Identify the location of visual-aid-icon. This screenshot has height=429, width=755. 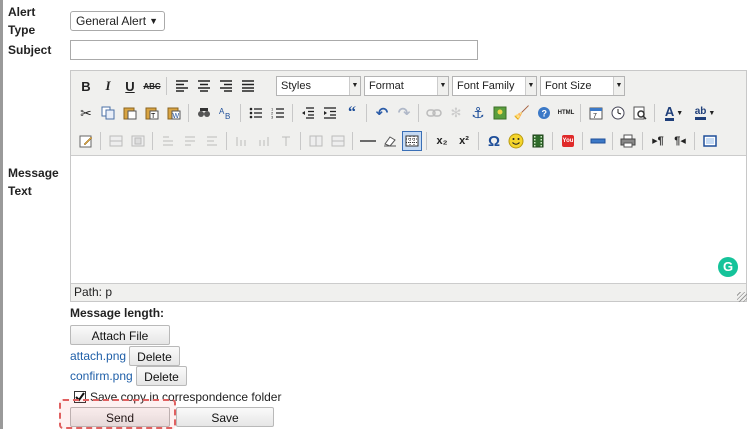
(412, 141).